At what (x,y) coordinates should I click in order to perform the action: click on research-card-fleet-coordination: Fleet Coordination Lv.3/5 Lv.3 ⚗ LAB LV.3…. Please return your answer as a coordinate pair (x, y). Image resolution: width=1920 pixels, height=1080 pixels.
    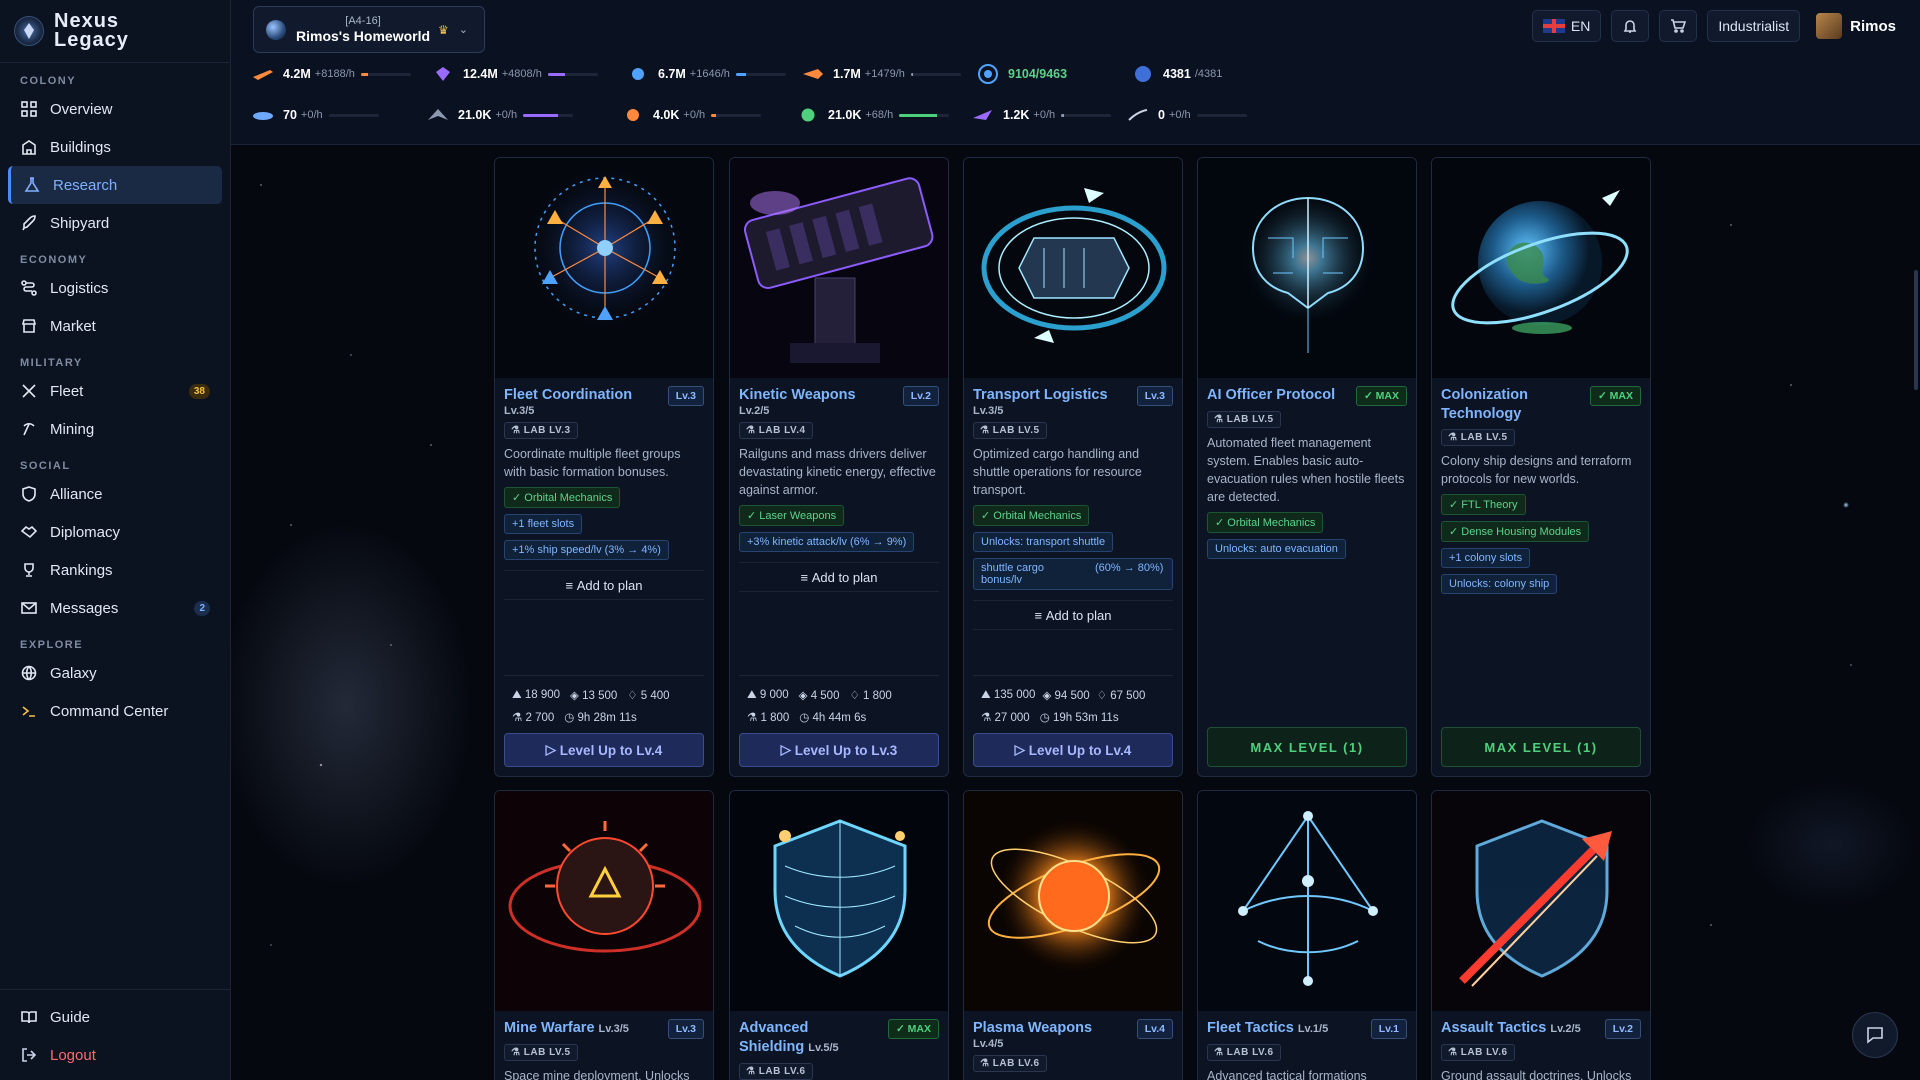
    Looking at the image, I should click on (604, 467).